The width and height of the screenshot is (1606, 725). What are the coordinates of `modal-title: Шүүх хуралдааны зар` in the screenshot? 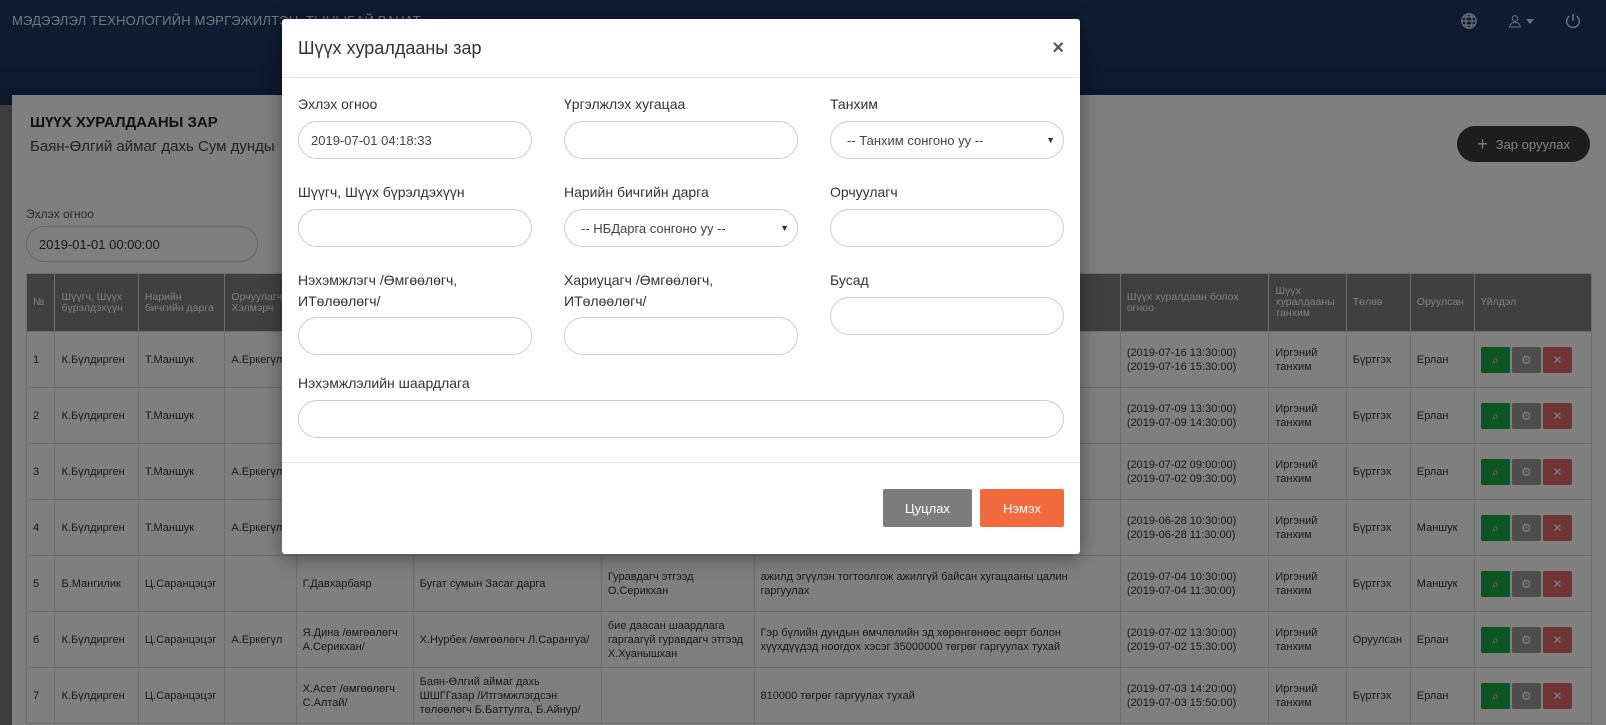 It's located at (390, 47).